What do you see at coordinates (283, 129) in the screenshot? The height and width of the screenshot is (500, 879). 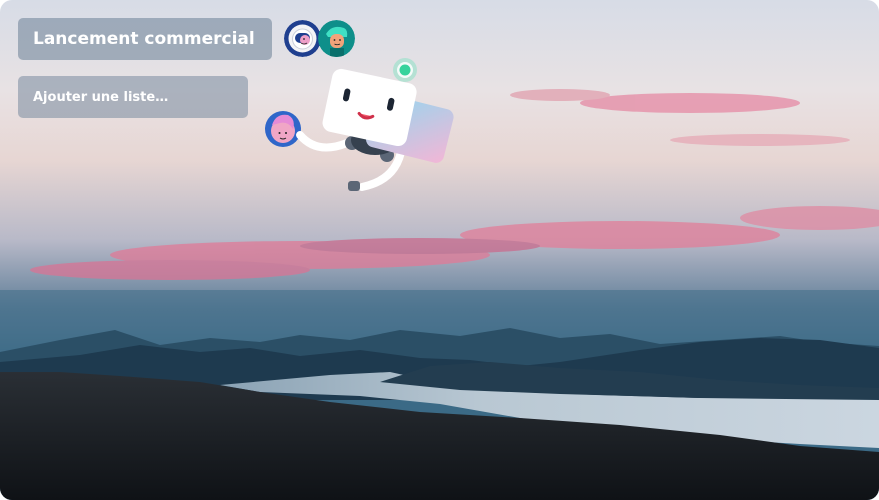 I see `held-avatar-icon` at bounding box center [283, 129].